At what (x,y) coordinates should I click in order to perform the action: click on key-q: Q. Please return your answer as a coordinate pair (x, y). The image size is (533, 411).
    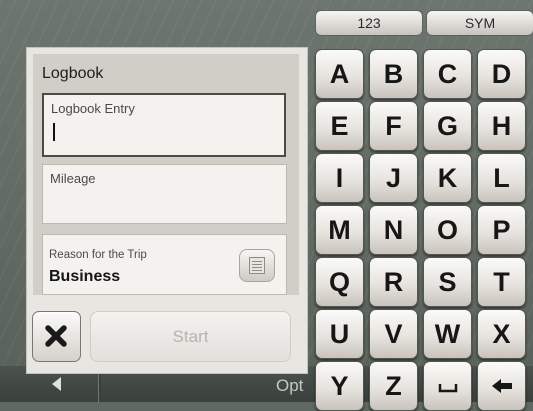
    Looking at the image, I should click on (339, 282).